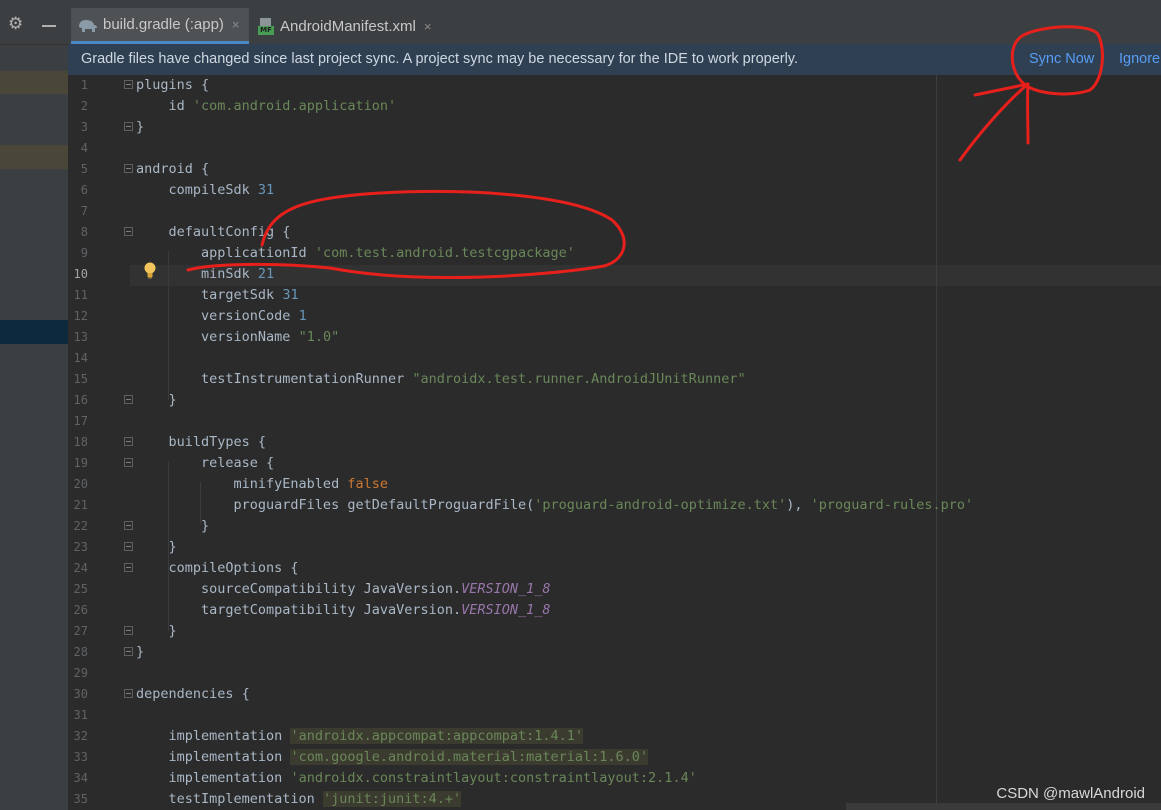 The height and width of the screenshot is (810, 1161). I want to click on code-token: versionCode, so click(217, 316).